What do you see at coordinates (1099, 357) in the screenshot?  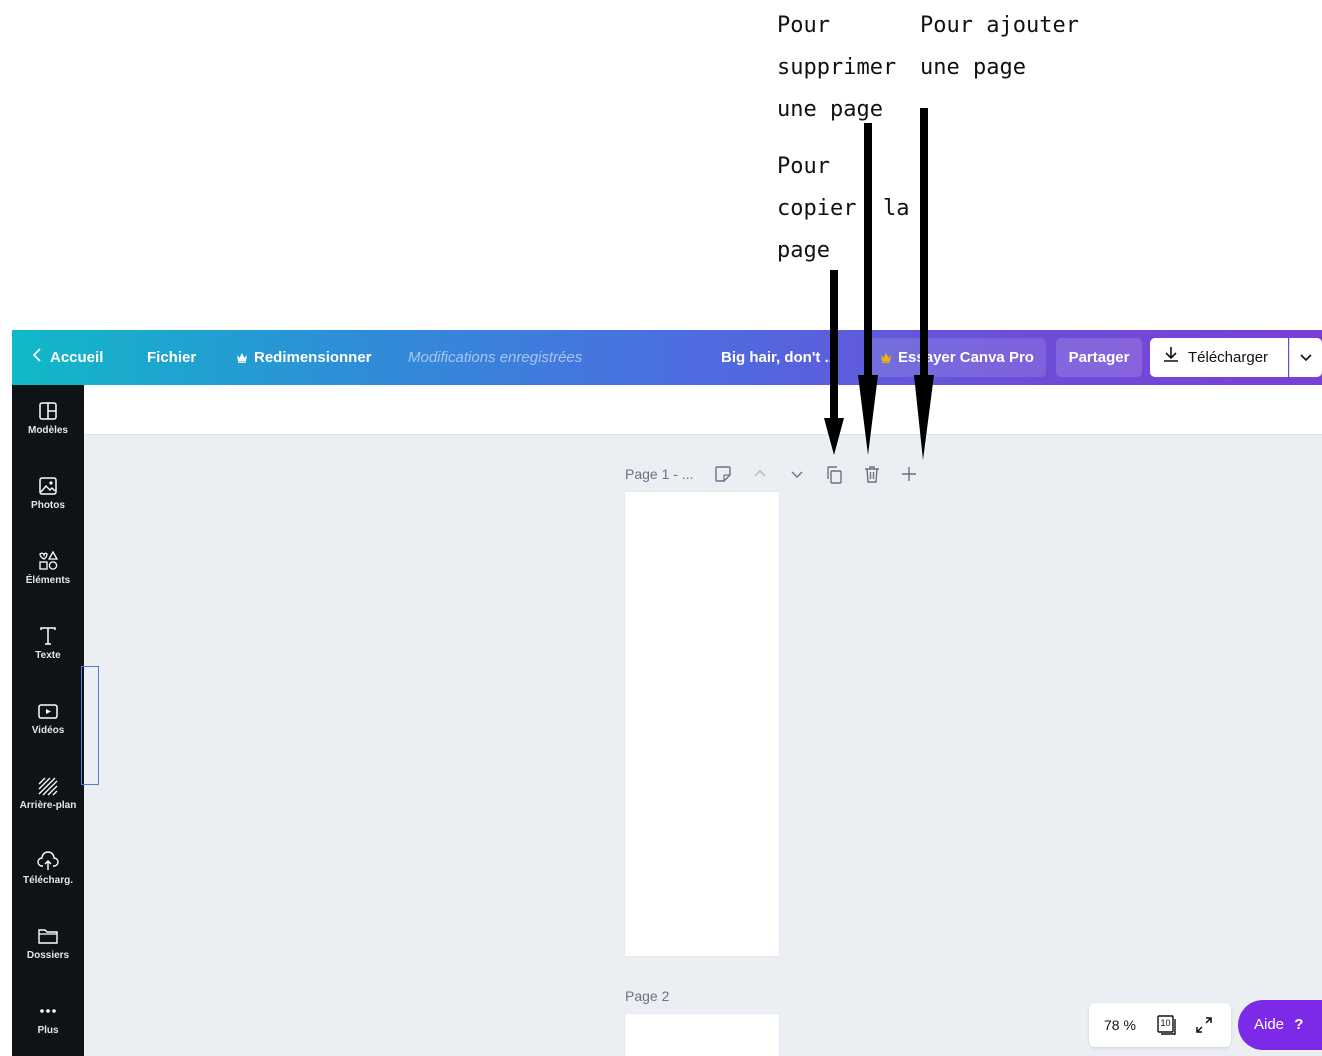 I see `share-button: Partager` at bounding box center [1099, 357].